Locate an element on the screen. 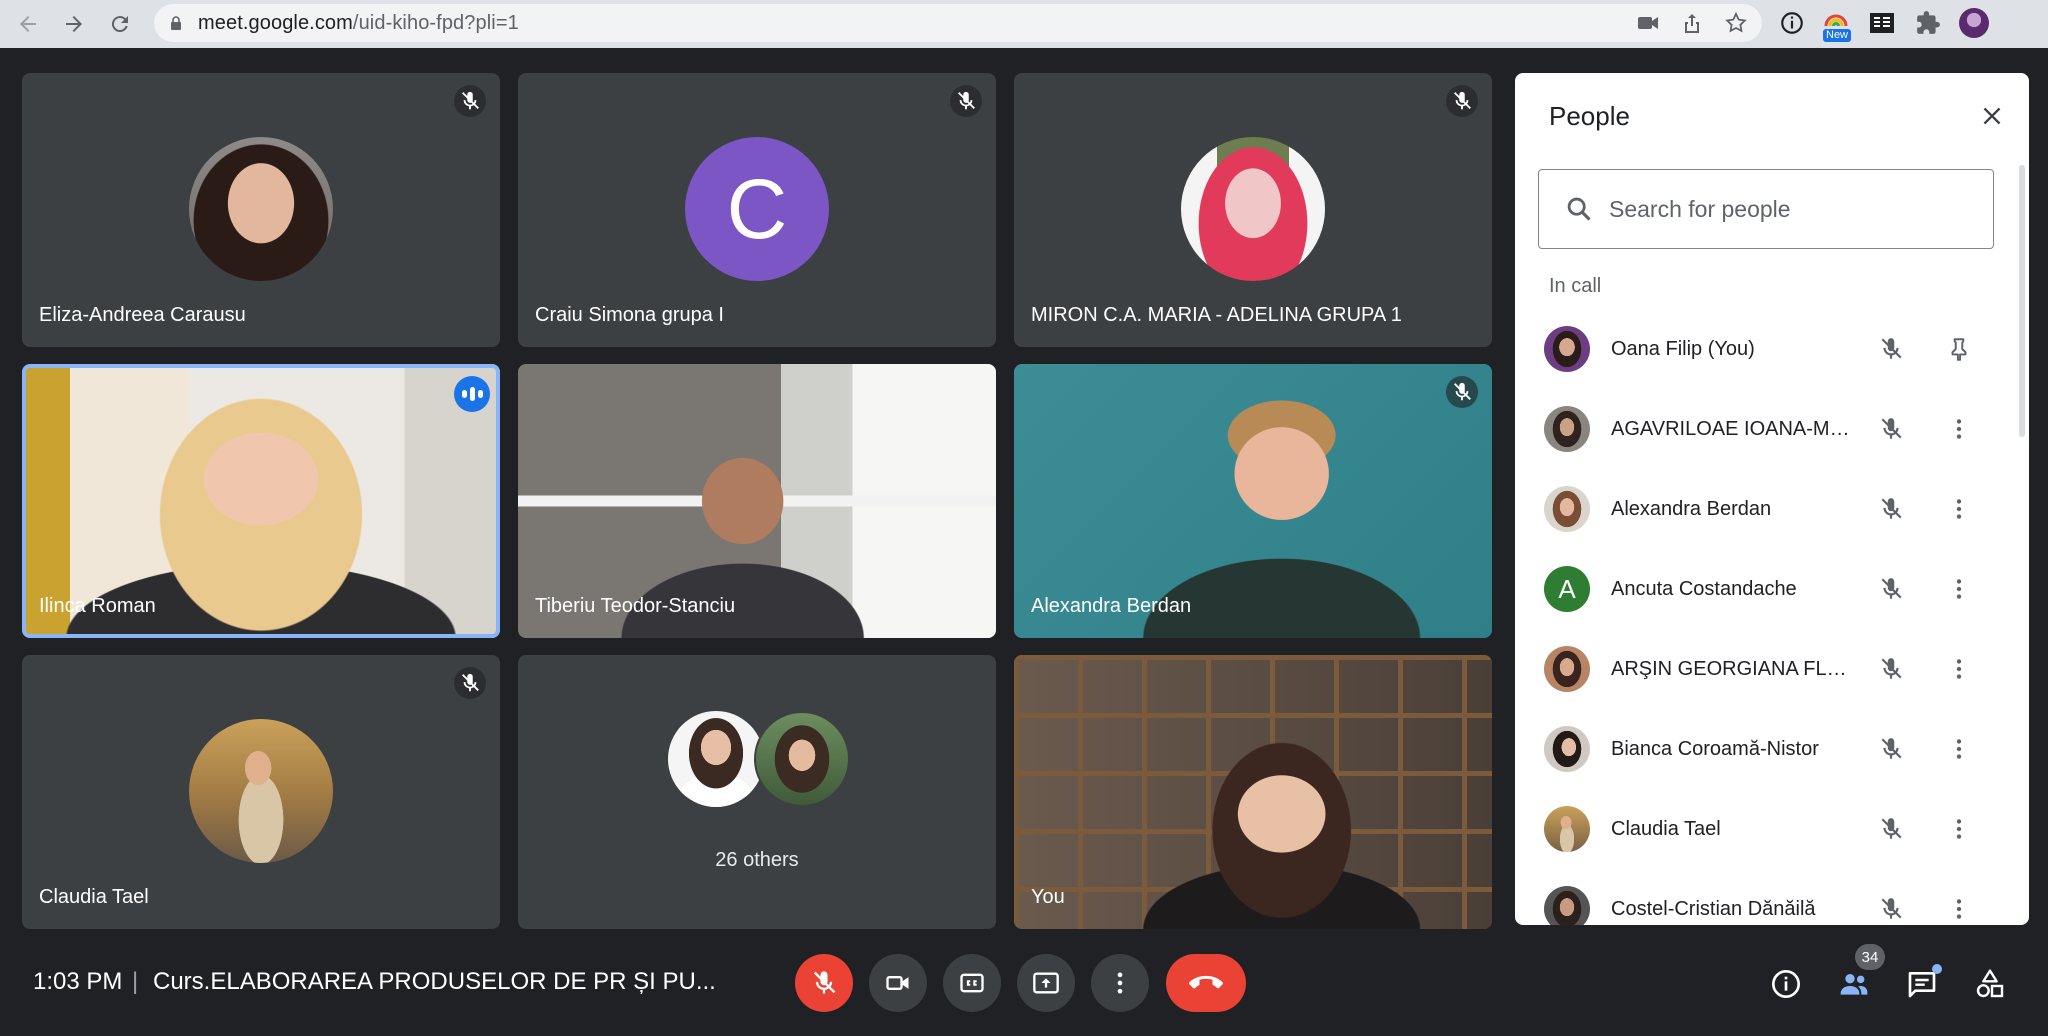 This screenshot has width=2048, height=1036. microphone-toggle-button is located at coordinates (824, 983).